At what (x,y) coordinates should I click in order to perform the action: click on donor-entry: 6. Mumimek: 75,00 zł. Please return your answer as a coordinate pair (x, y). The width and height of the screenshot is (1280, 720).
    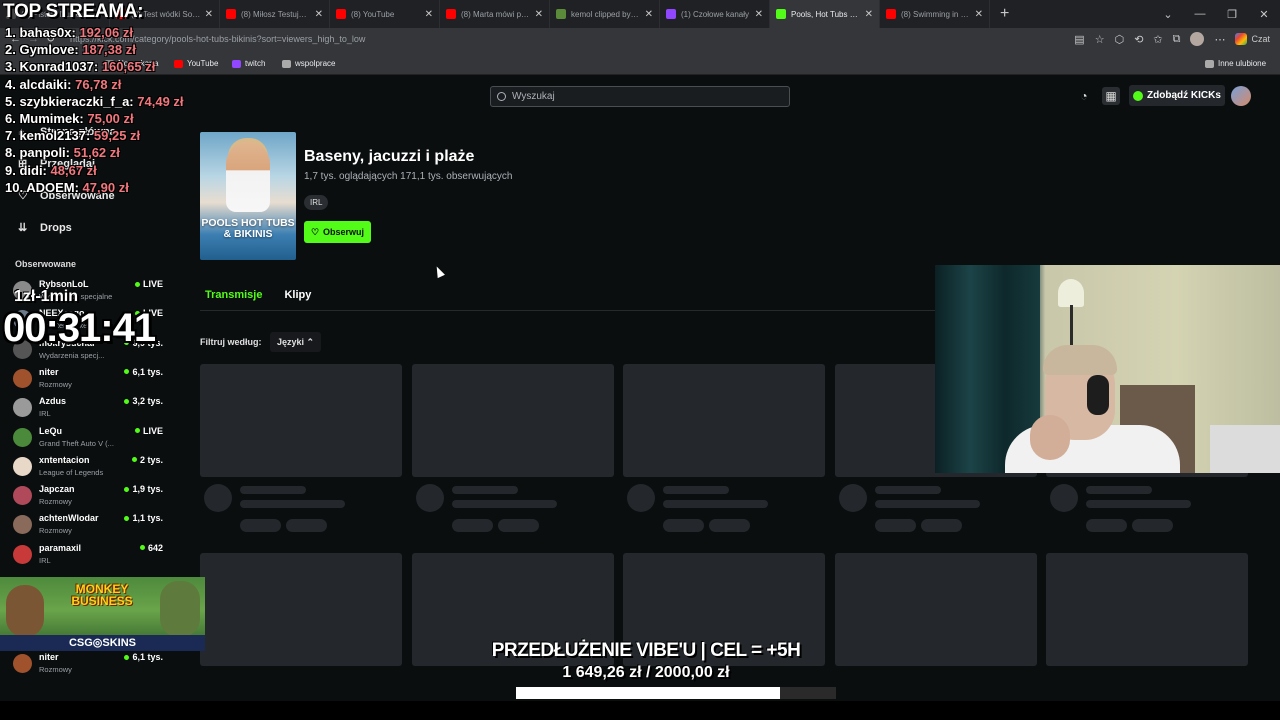
    Looking at the image, I should click on (69, 118).